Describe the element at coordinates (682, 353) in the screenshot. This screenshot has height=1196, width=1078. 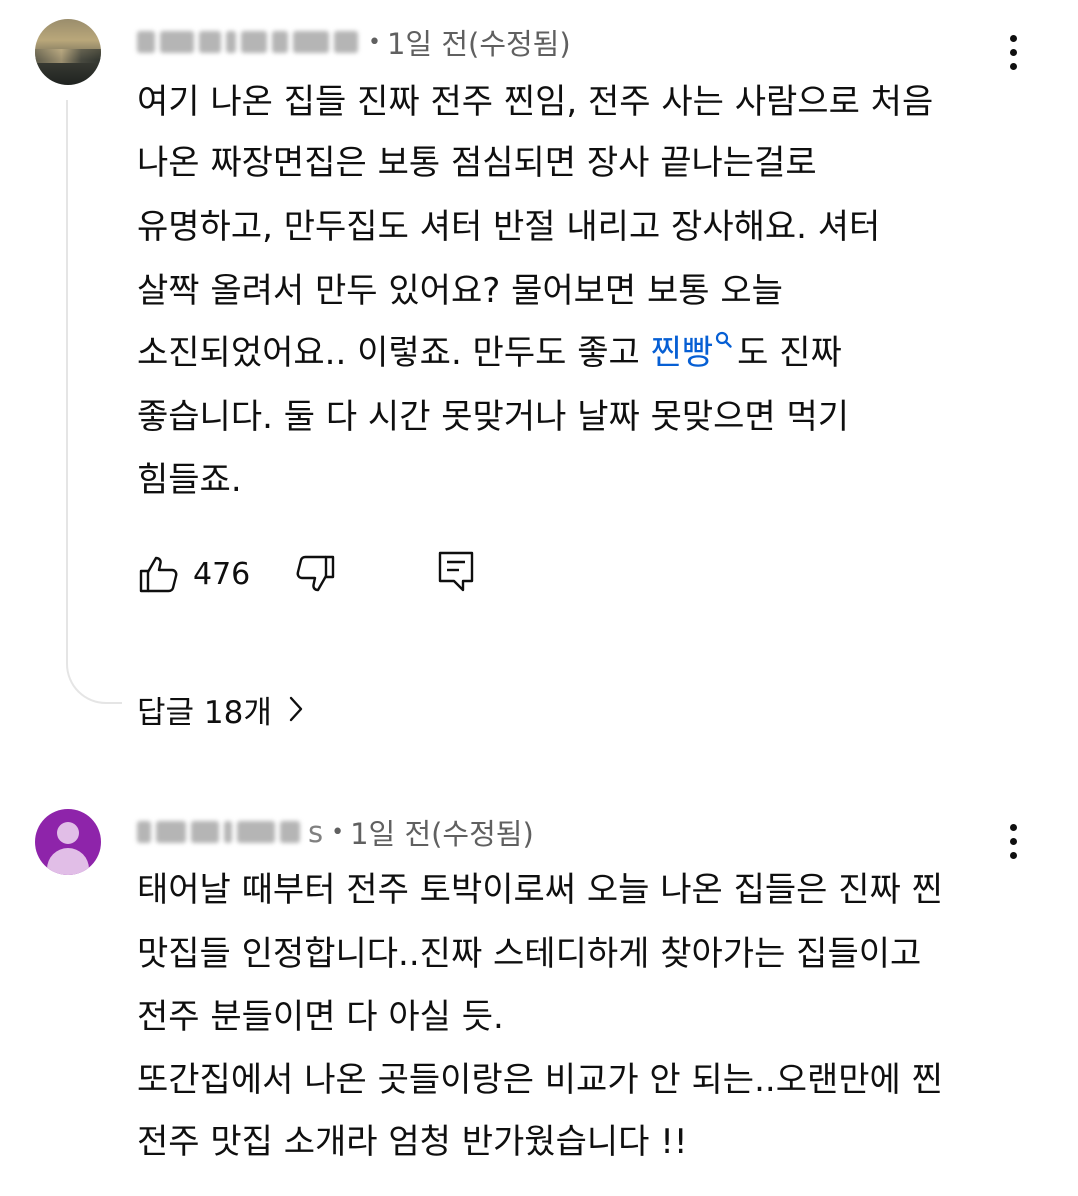
I see `search-tag-label: 찐빵` at that location.